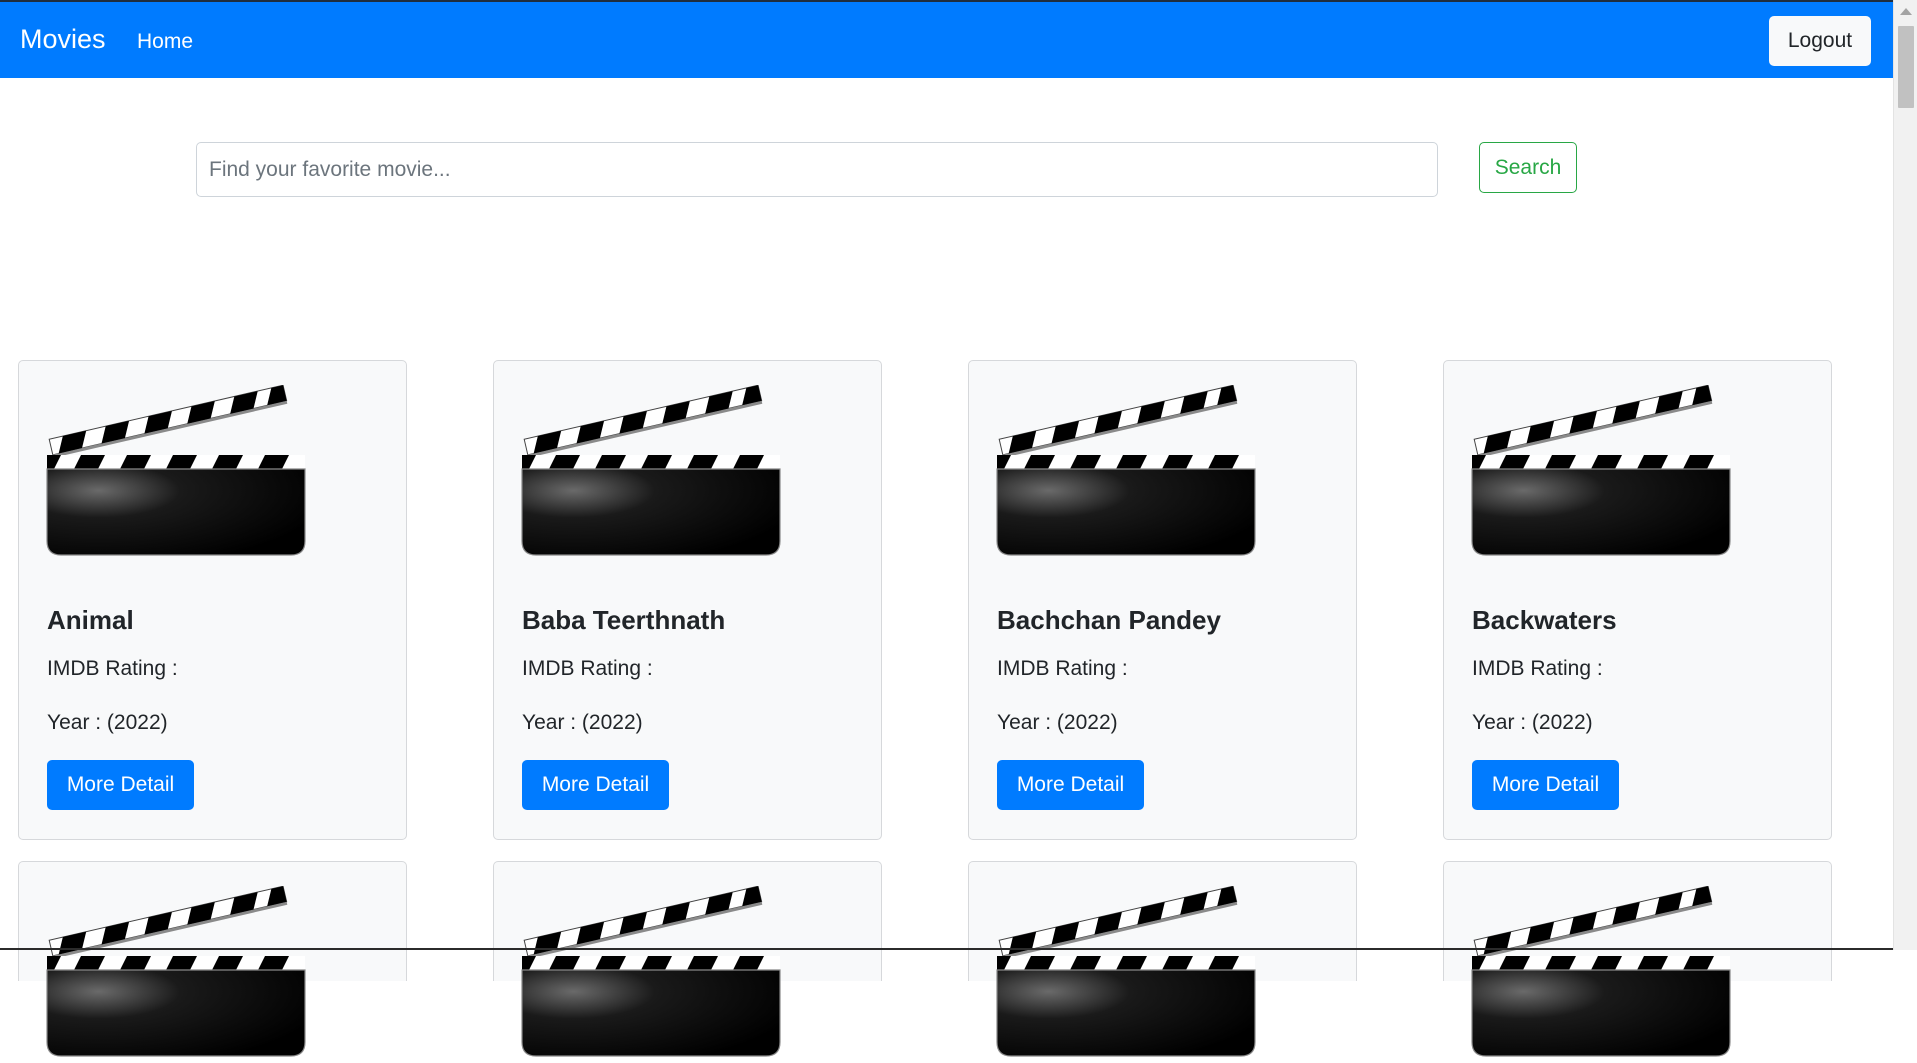  Describe the element at coordinates (1906, 67) in the screenshot. I see `scrollbar-thumb` at that location.